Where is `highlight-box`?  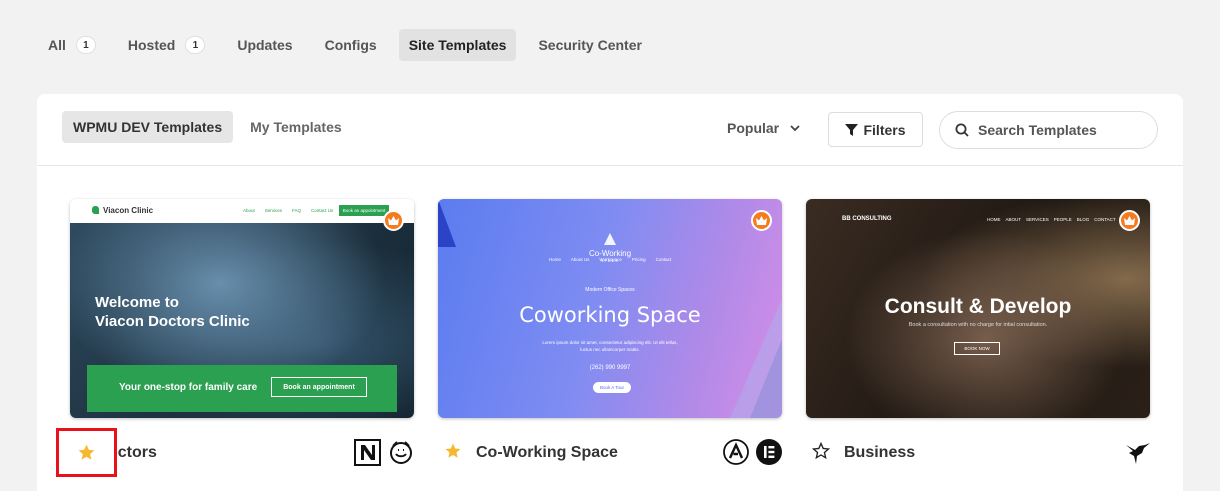
highlight-box is located at coordinates (86, 452).